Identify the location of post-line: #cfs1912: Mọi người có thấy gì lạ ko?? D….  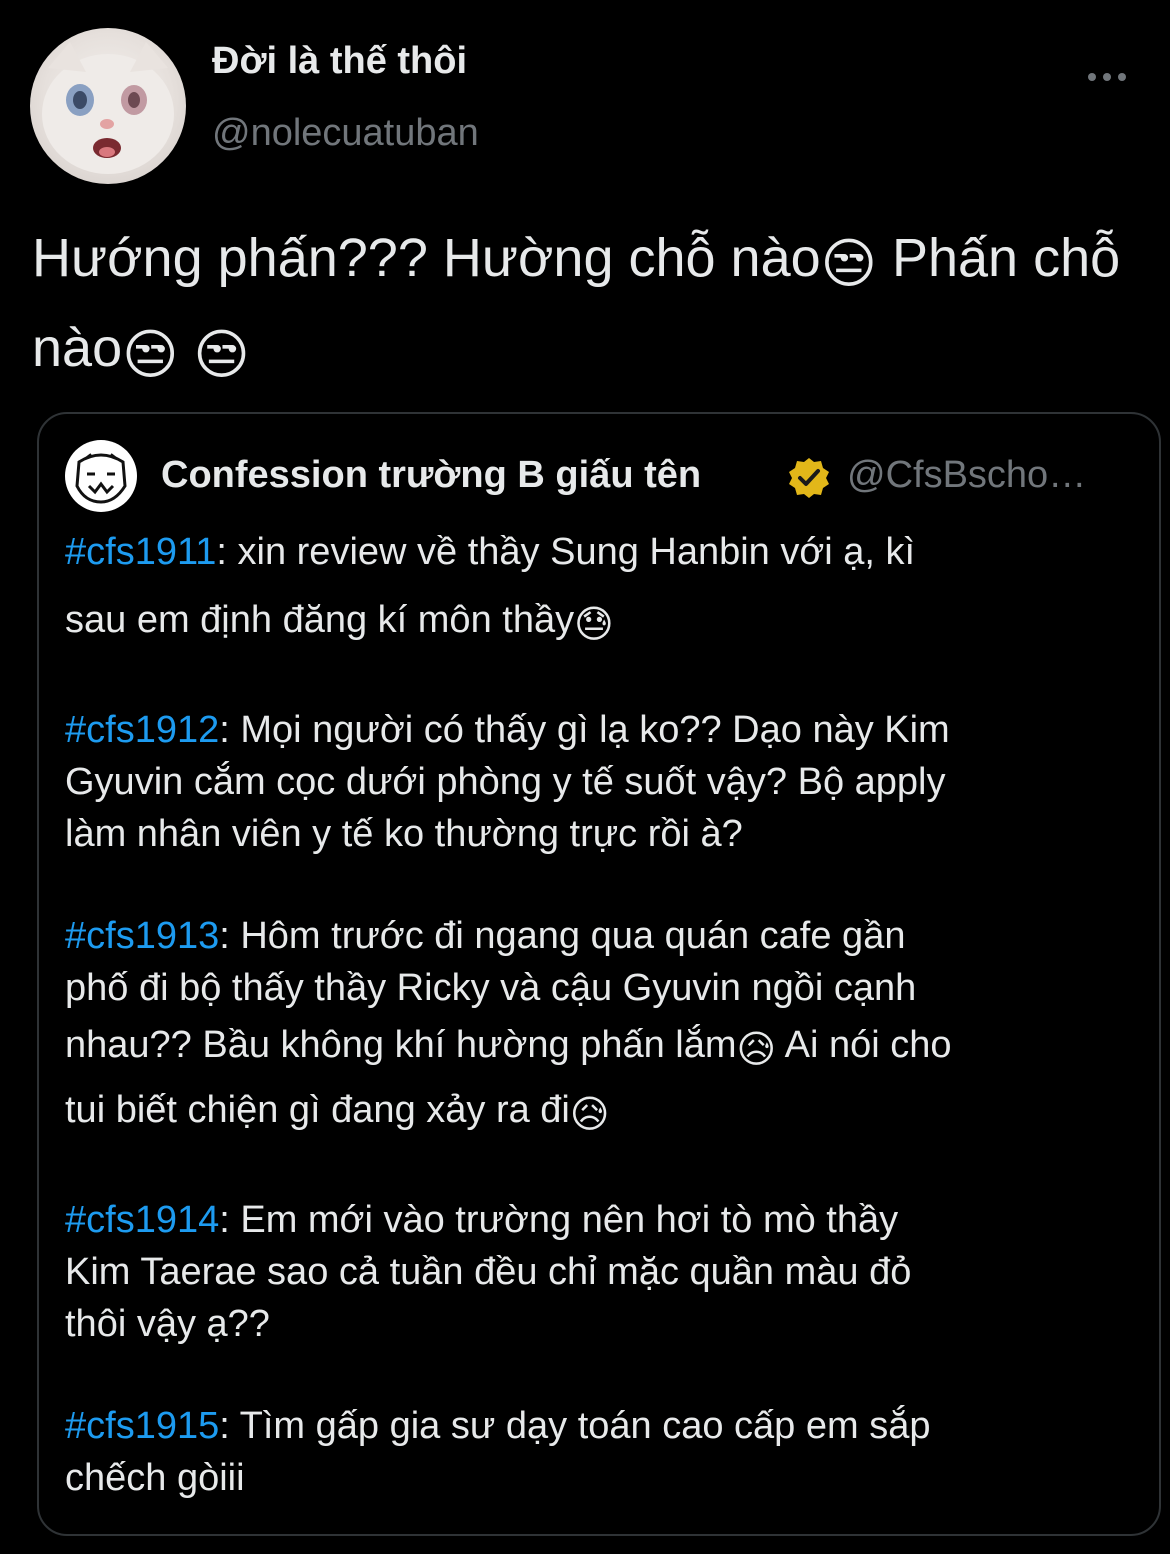
(595, 730).